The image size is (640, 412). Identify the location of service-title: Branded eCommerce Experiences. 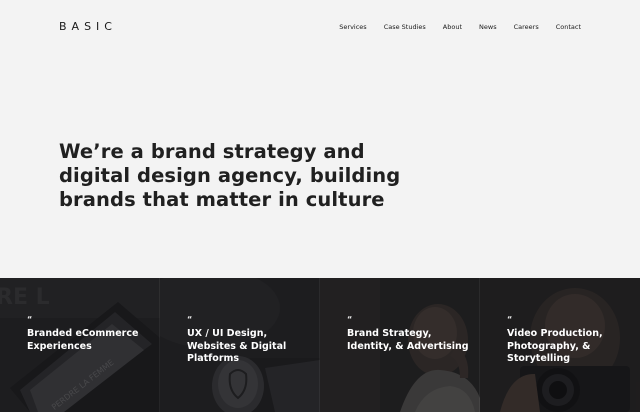
(83, 340).